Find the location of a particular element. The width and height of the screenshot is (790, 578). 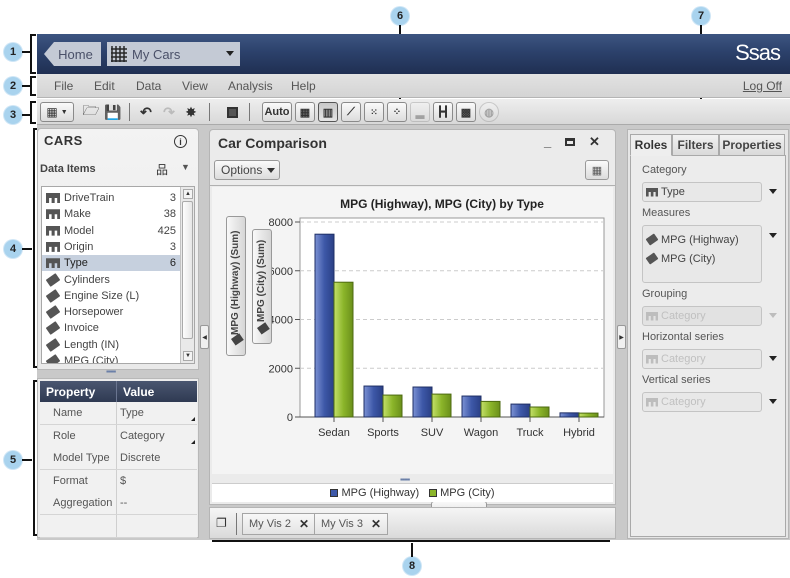

new-report-dropdown: ▦ ▼ is located at coordinates (57, 112).